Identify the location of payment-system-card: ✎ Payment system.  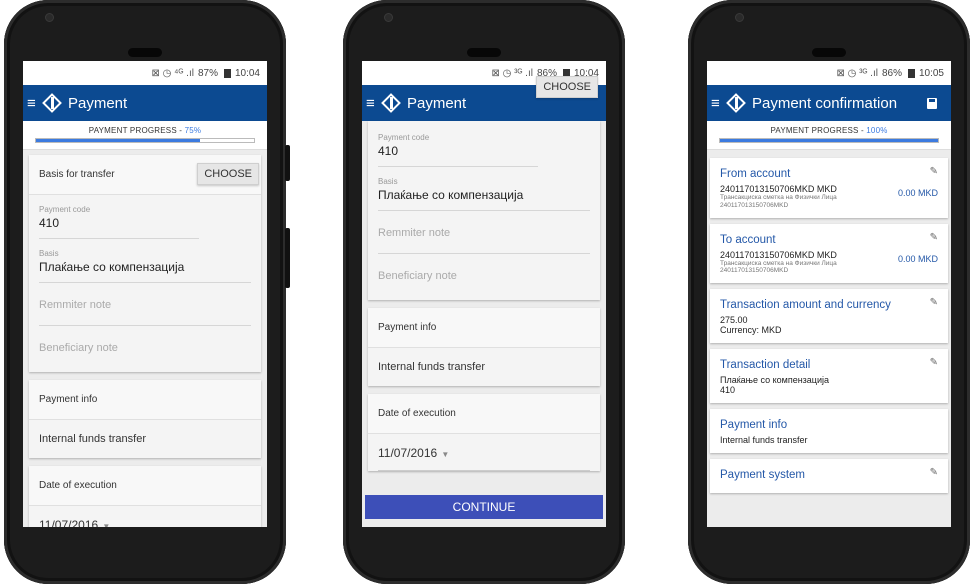
(829, 476).